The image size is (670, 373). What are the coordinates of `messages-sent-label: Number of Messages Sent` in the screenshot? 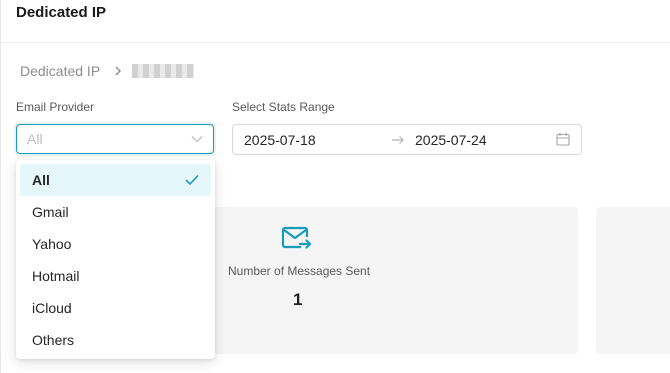 It's located at (299, 271).